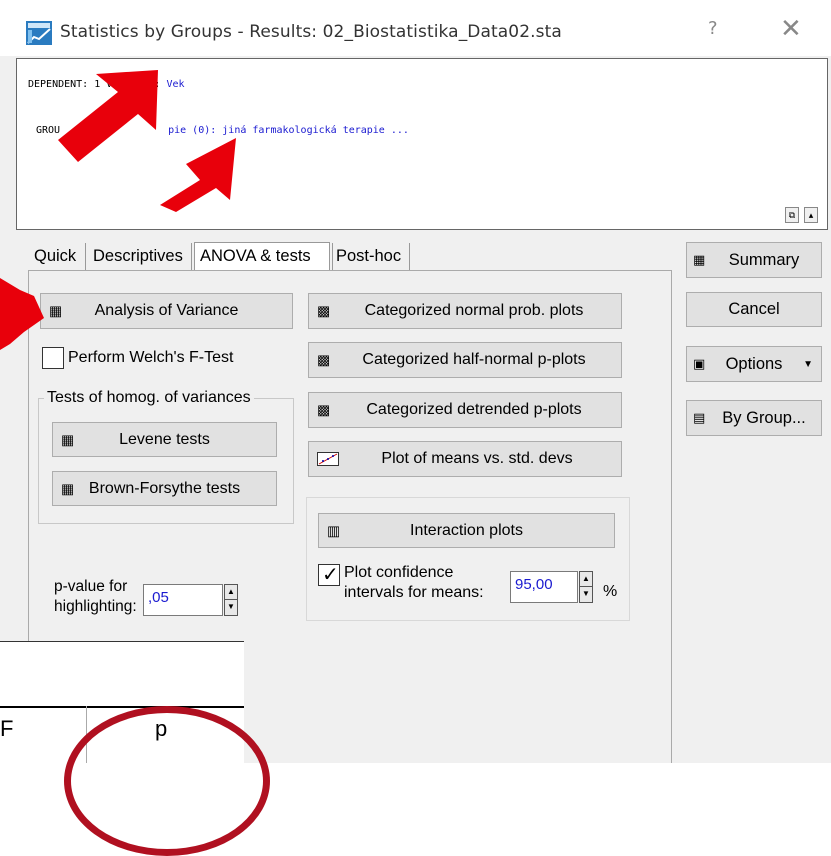 The width and height of the screenshot is (831, 856). I want to click on categorized-normal-plots-button: ▩ Categorized normal prob. plots, so click(465, 311).